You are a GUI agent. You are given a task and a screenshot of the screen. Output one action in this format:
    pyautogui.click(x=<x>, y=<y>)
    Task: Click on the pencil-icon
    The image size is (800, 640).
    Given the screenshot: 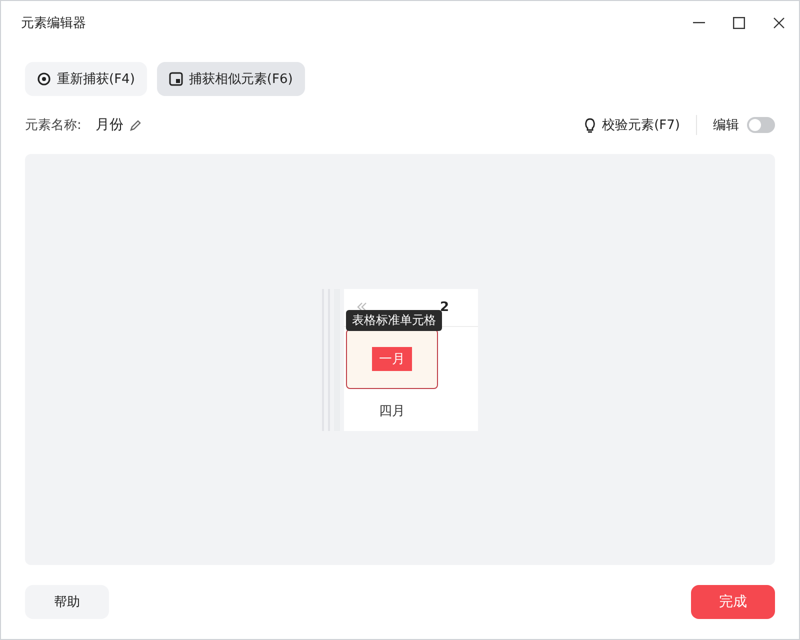 What is the action you would take?
    pyautogui.click(x=135, y=125)
    